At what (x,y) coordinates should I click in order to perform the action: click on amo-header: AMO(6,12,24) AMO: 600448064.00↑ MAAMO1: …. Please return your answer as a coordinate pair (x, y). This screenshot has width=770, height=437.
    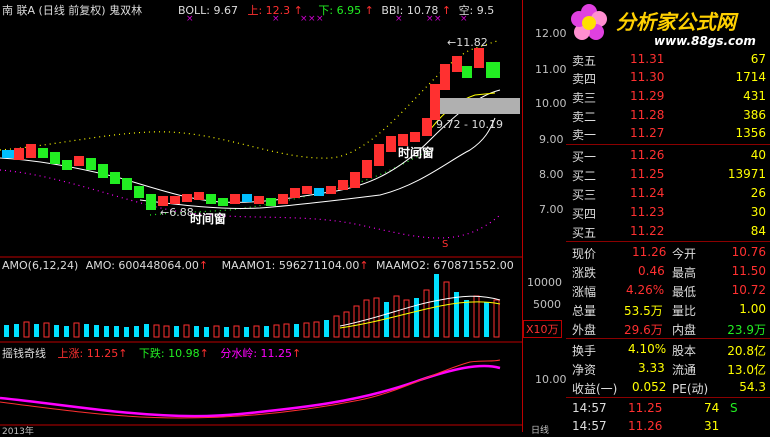
    Looking at the image, I should click on (258, 265).